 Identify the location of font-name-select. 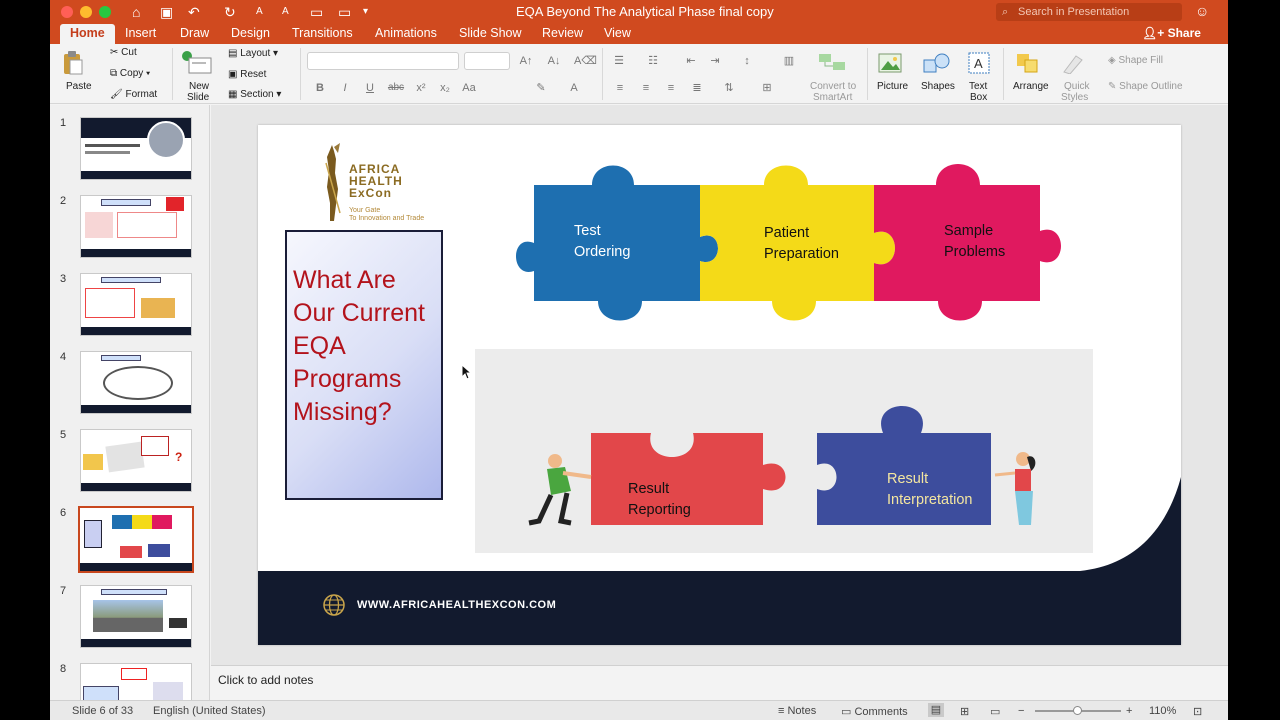
(383, 61).